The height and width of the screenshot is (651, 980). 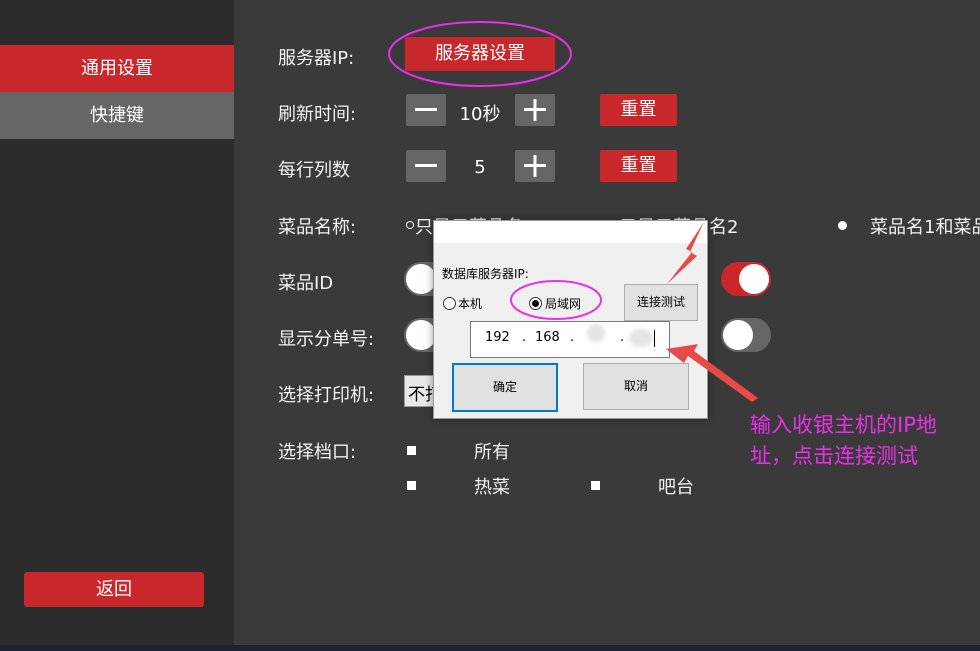 What do you see at coordinates (556, 300) in the screenshot?
I see `highlight-ellipse-lan` at bounding box center [556, 300].